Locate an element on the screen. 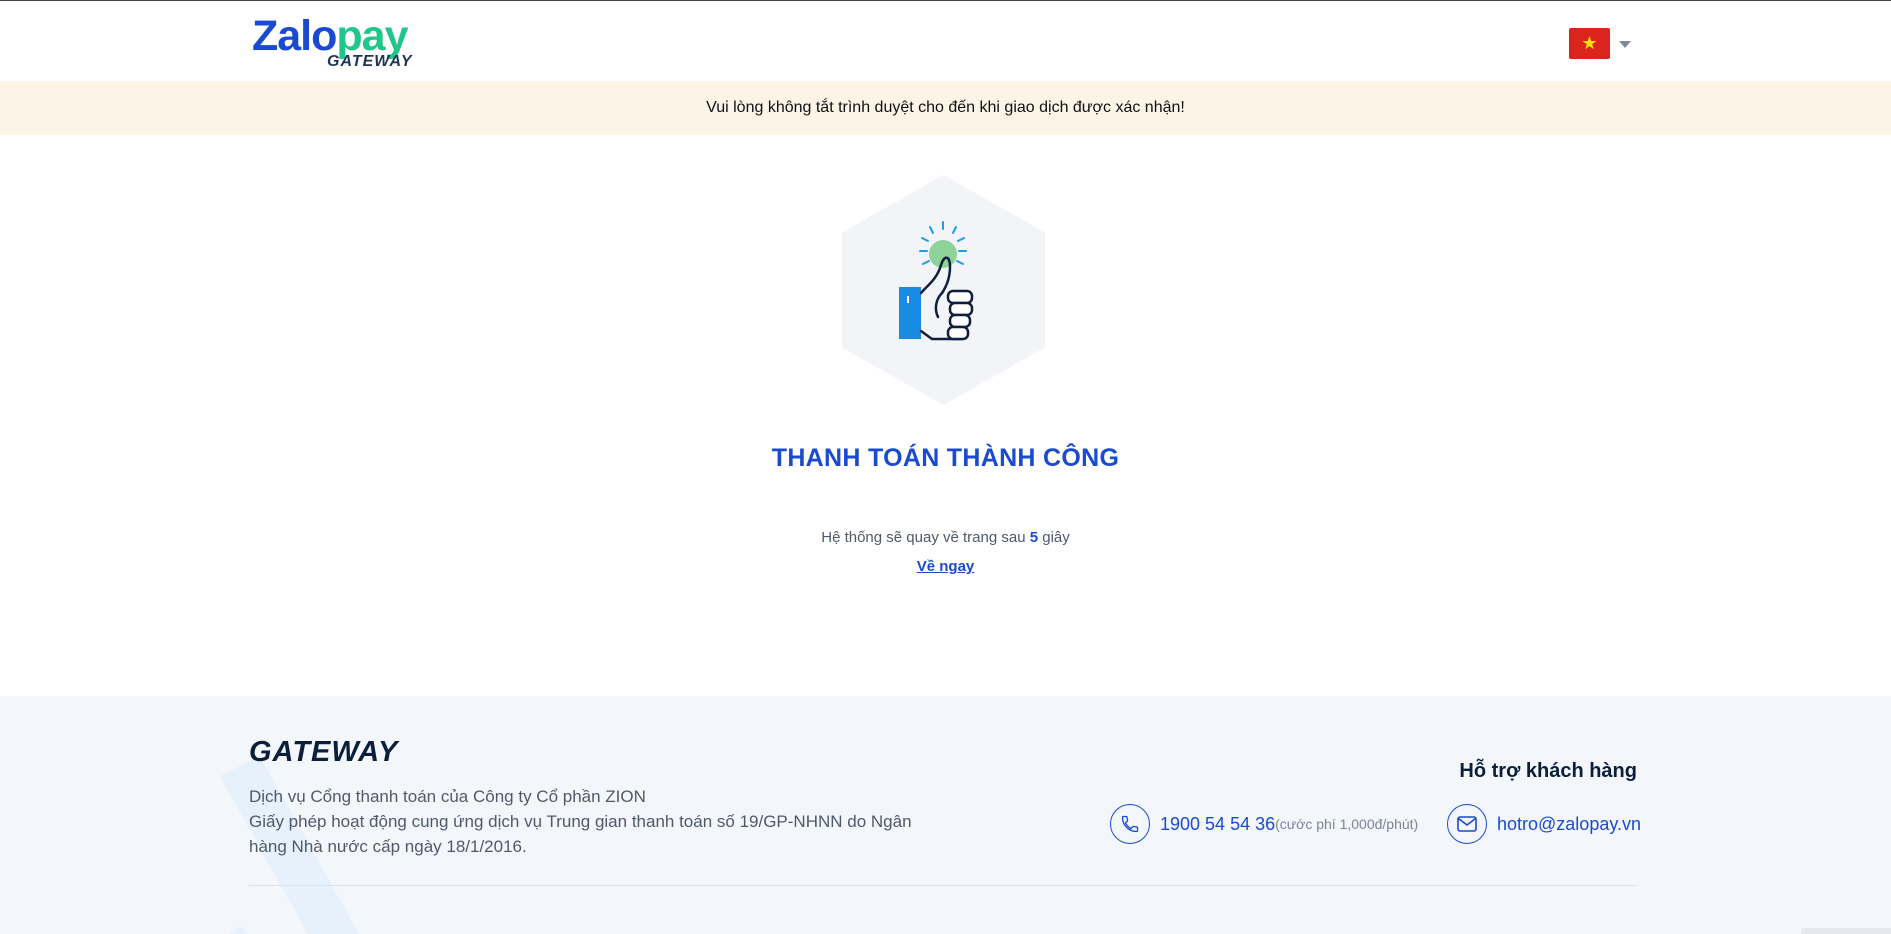  language-selector: ★ is located at coordinates (1601, 44).